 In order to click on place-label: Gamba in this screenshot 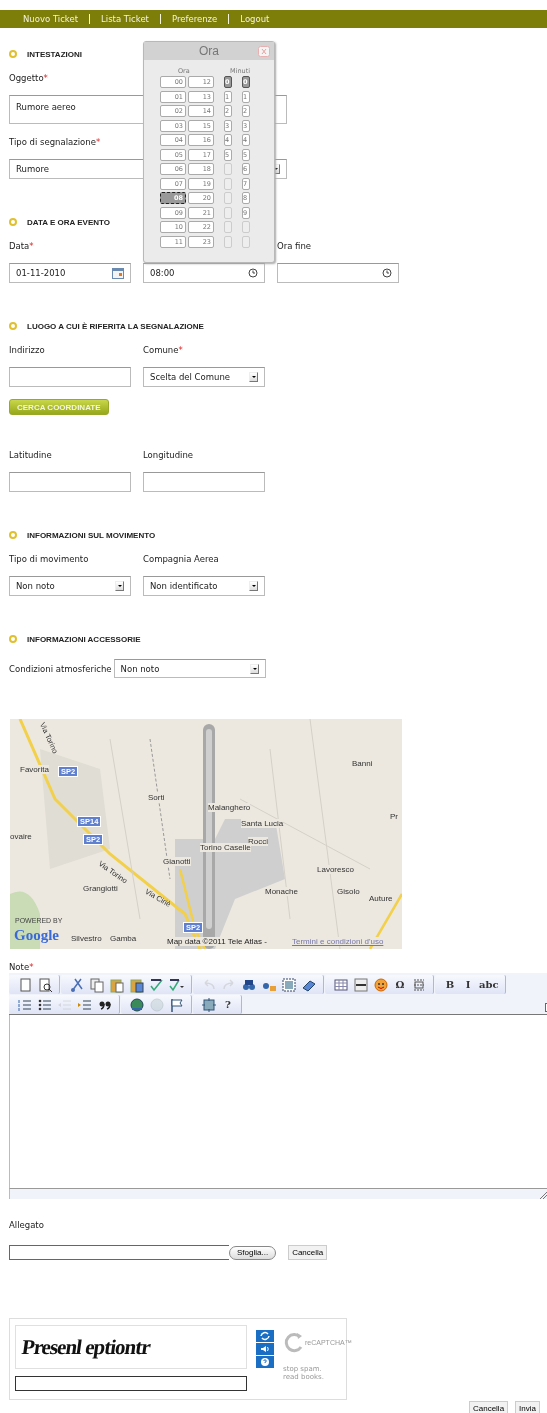, I will do `click(123, 938)`.